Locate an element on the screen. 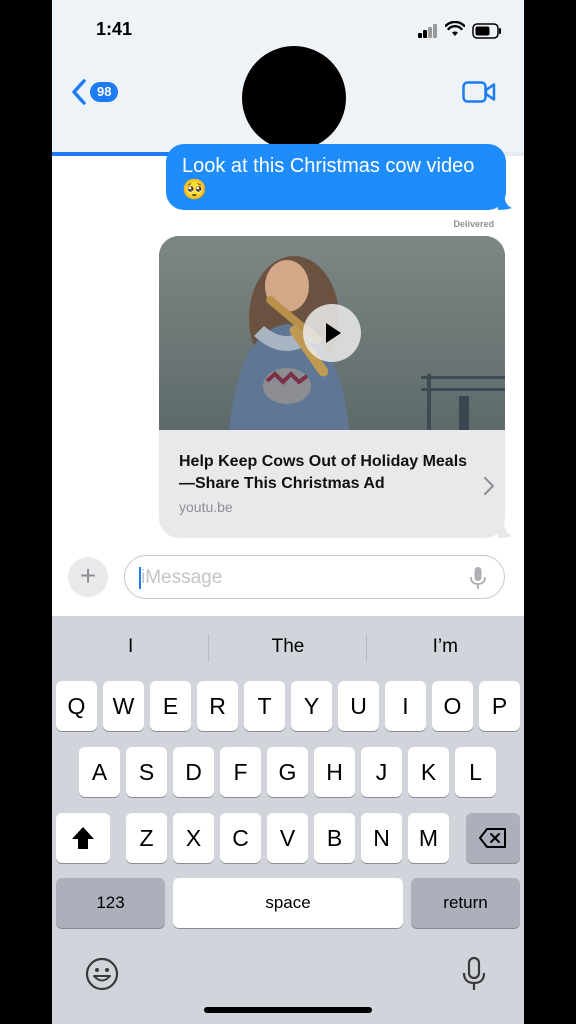 This screenshot has height=1024, width=576. key-m: M is located at coordinates (428, 838).